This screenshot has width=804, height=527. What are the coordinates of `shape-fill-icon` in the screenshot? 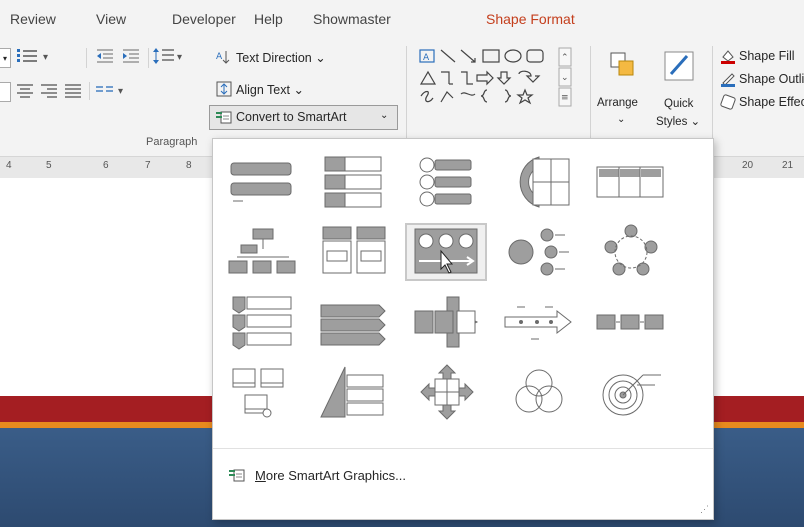 It's located at (728, 56).